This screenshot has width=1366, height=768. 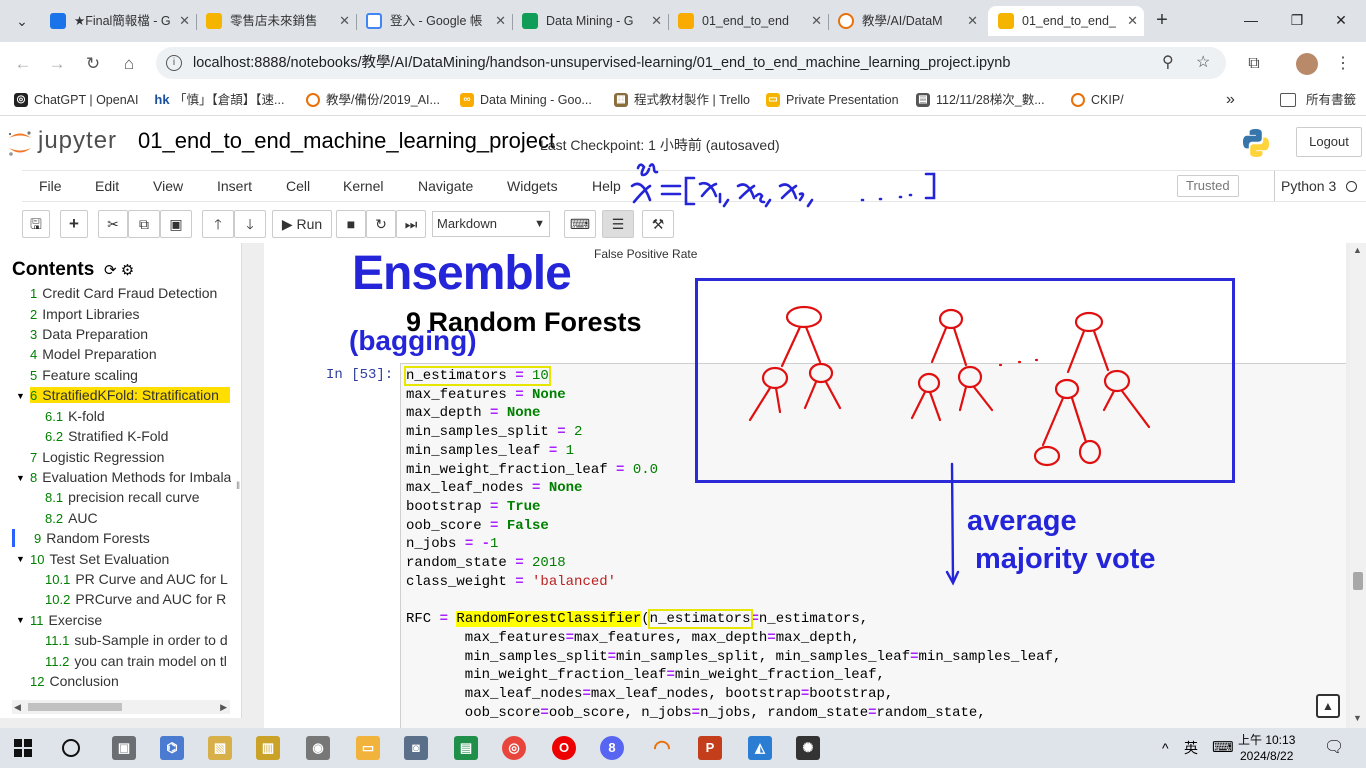 I want to click on ime-indicator: 英, so click(x=1191, y=748).